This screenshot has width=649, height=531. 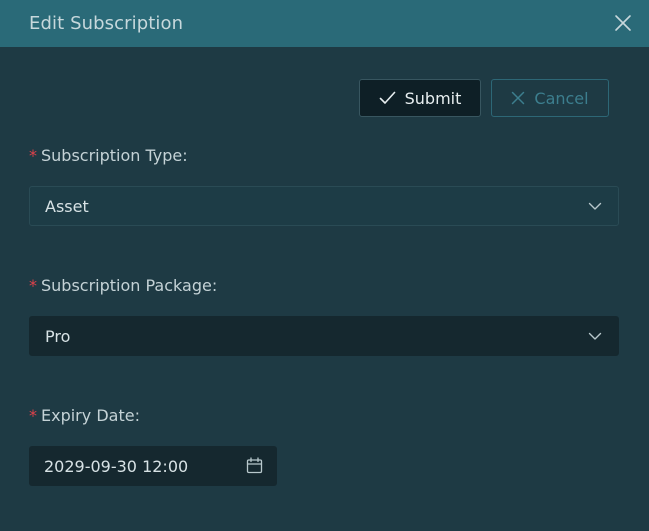 I want to click on subscription-package-label: * Subscription Package :, so click(x=123, y=285).